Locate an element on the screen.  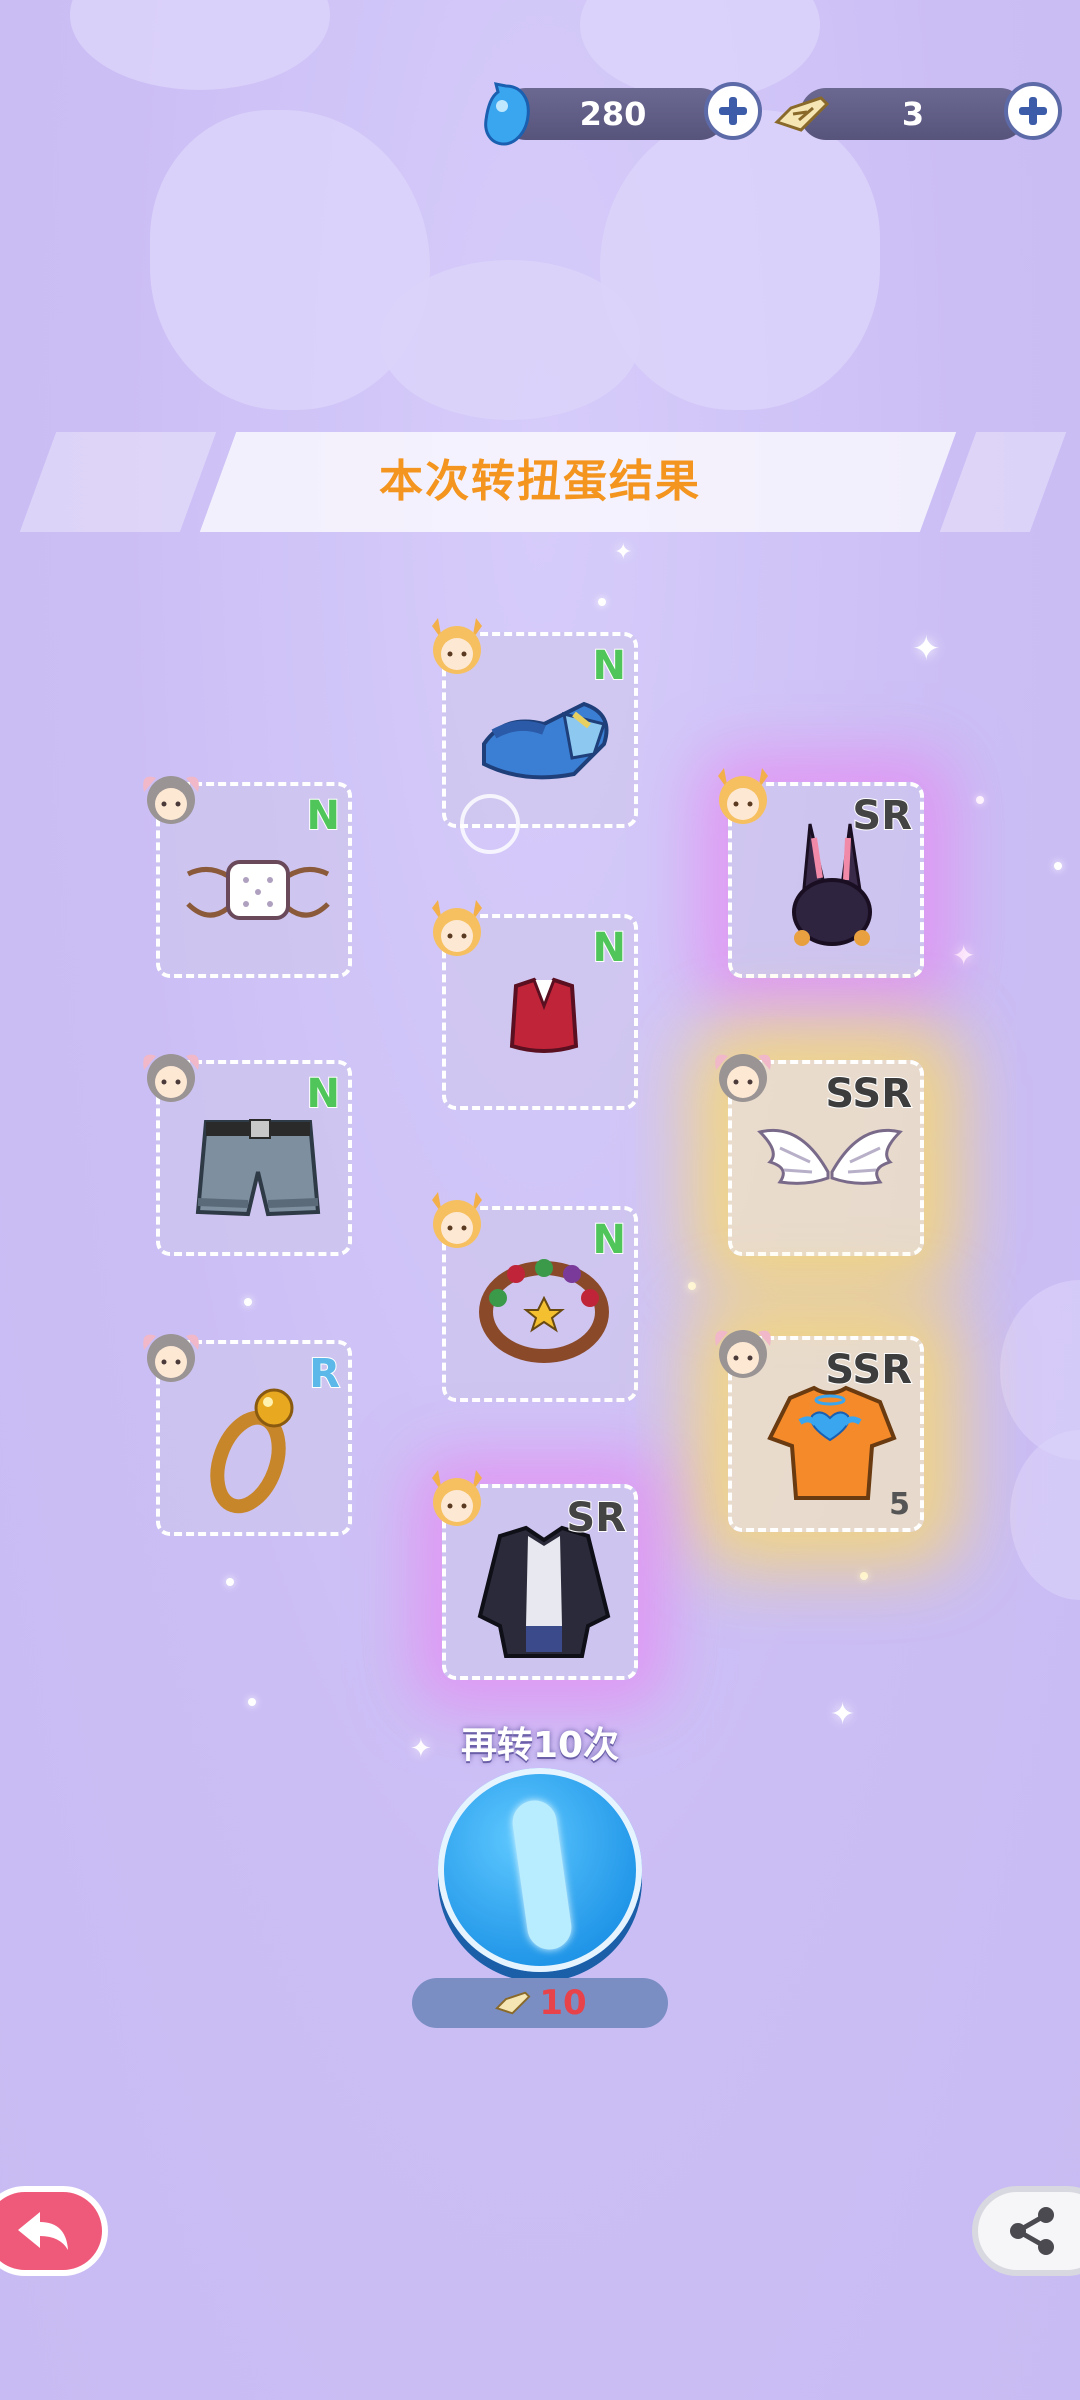
share-button is located at coordinates (1026, 2231).